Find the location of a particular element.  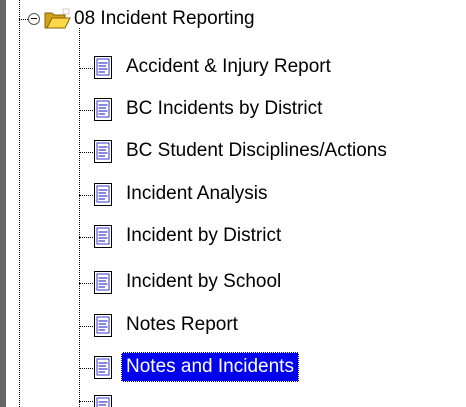

tree-item-label: Accident & Injury Report is located at coordinates (228, 66).